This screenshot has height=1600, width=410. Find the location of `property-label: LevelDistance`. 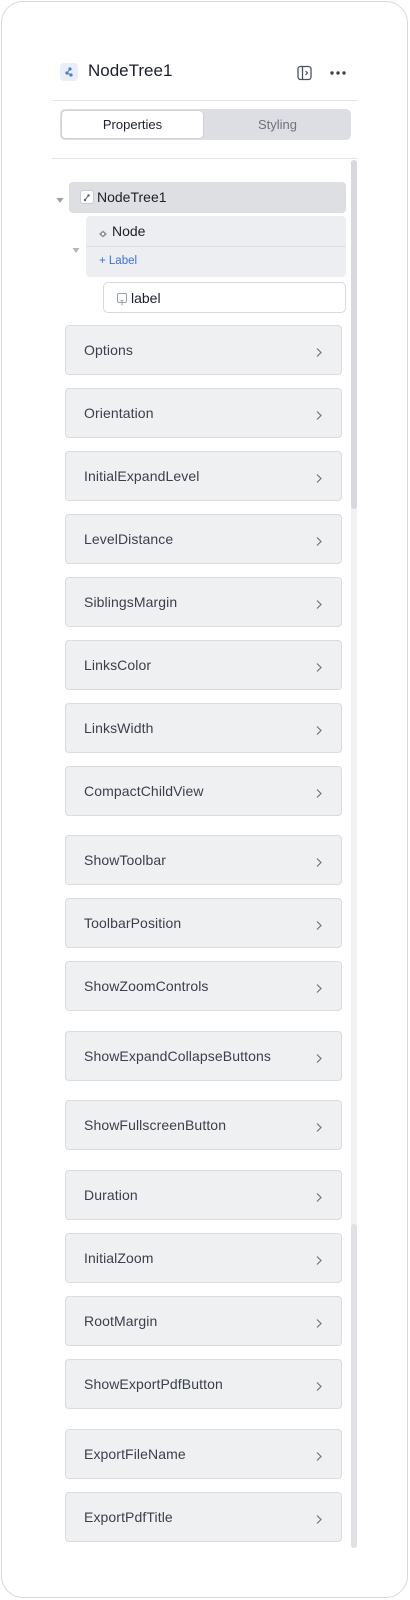

property-label: LevelDistance is located at coordinates (129, 539).